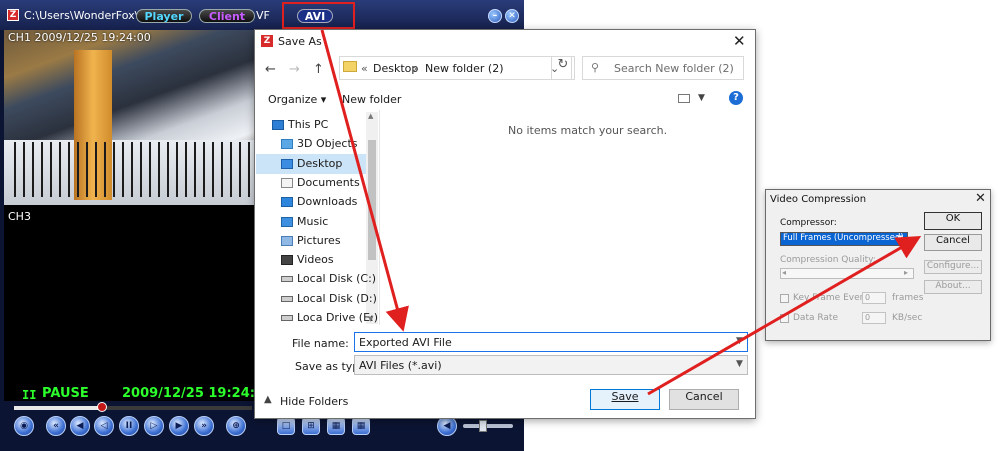  What do you see at coordinates (336, 426) in the screenshot?
I see `nine-view-icon: ▦` at bounding box center [336, 426].